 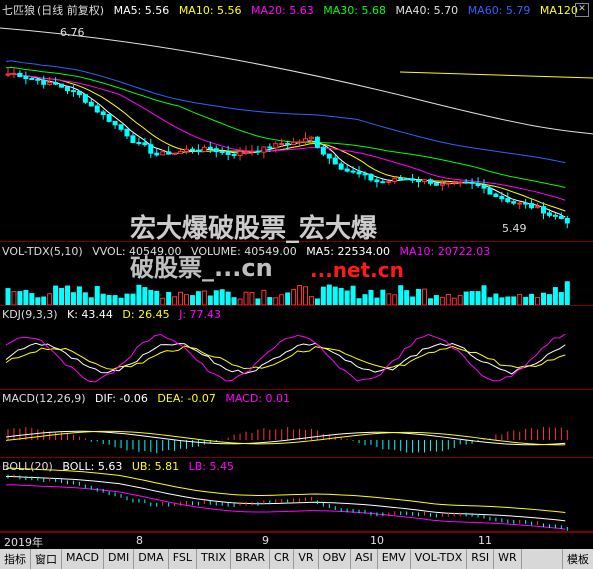 I want to click on date-label-9: 9, so click(x=265, y=540).